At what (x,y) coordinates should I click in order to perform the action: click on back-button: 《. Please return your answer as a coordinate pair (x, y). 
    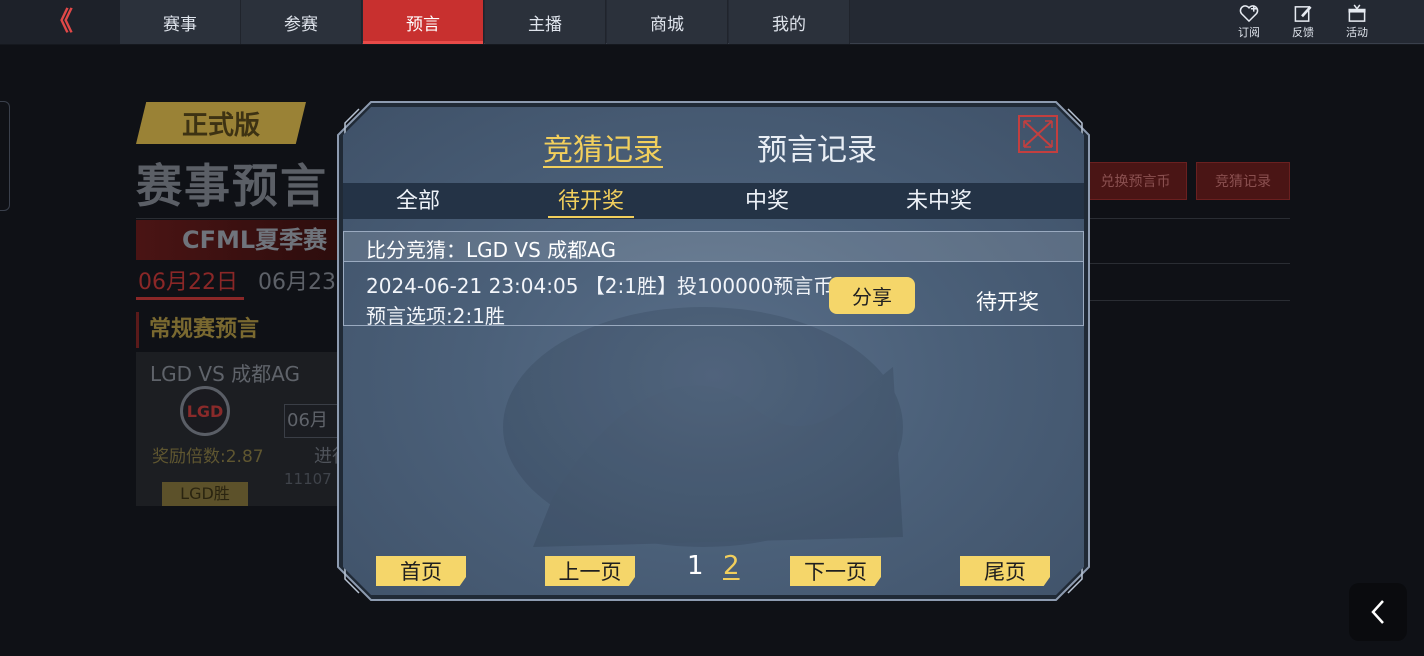
    Looking at the image, I should click on (60, 22).